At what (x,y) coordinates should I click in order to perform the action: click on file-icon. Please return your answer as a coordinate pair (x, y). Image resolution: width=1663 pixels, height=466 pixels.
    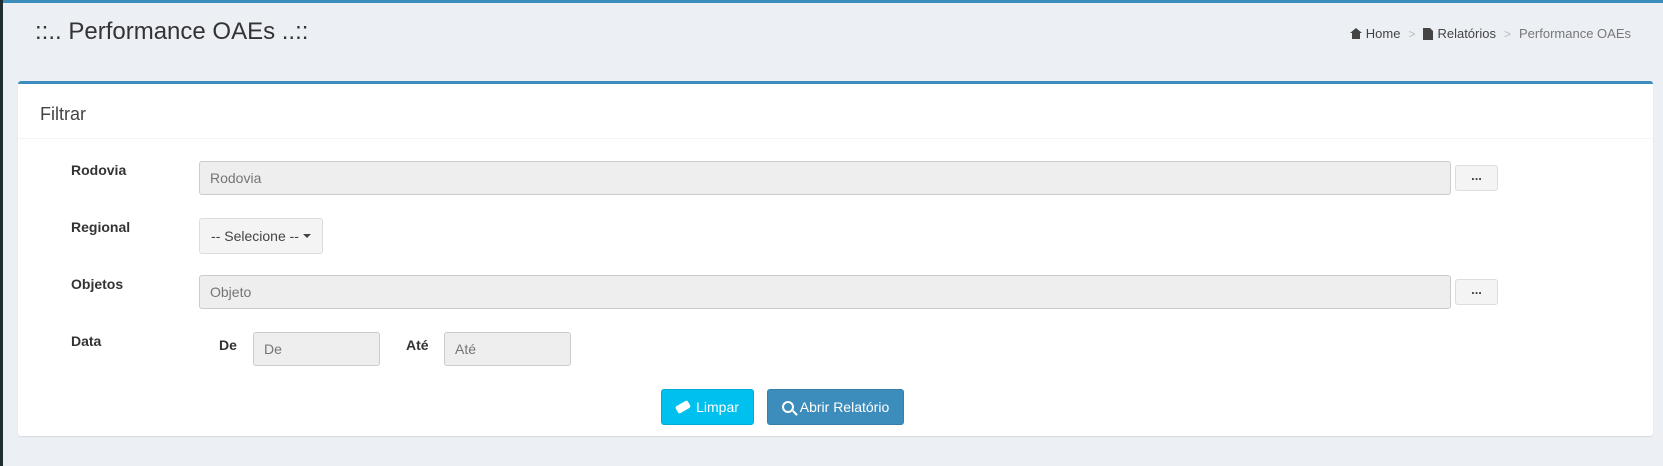
    Looking at the image, I should click on (1428, 33).